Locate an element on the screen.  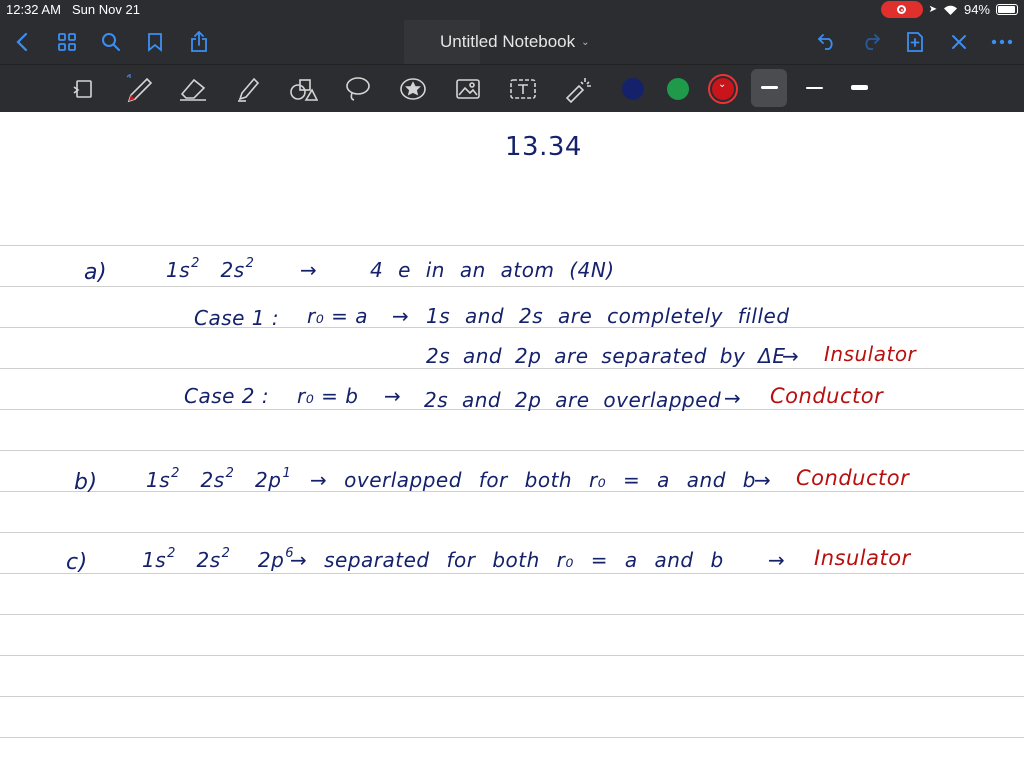
record-icon is located at coordinates (902, 9).